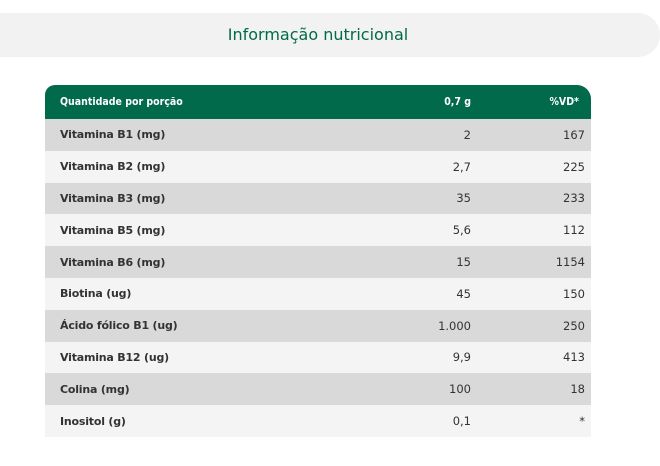  I want to click on table-row: Inositol (g) 0,1 *, so click(318, 421).